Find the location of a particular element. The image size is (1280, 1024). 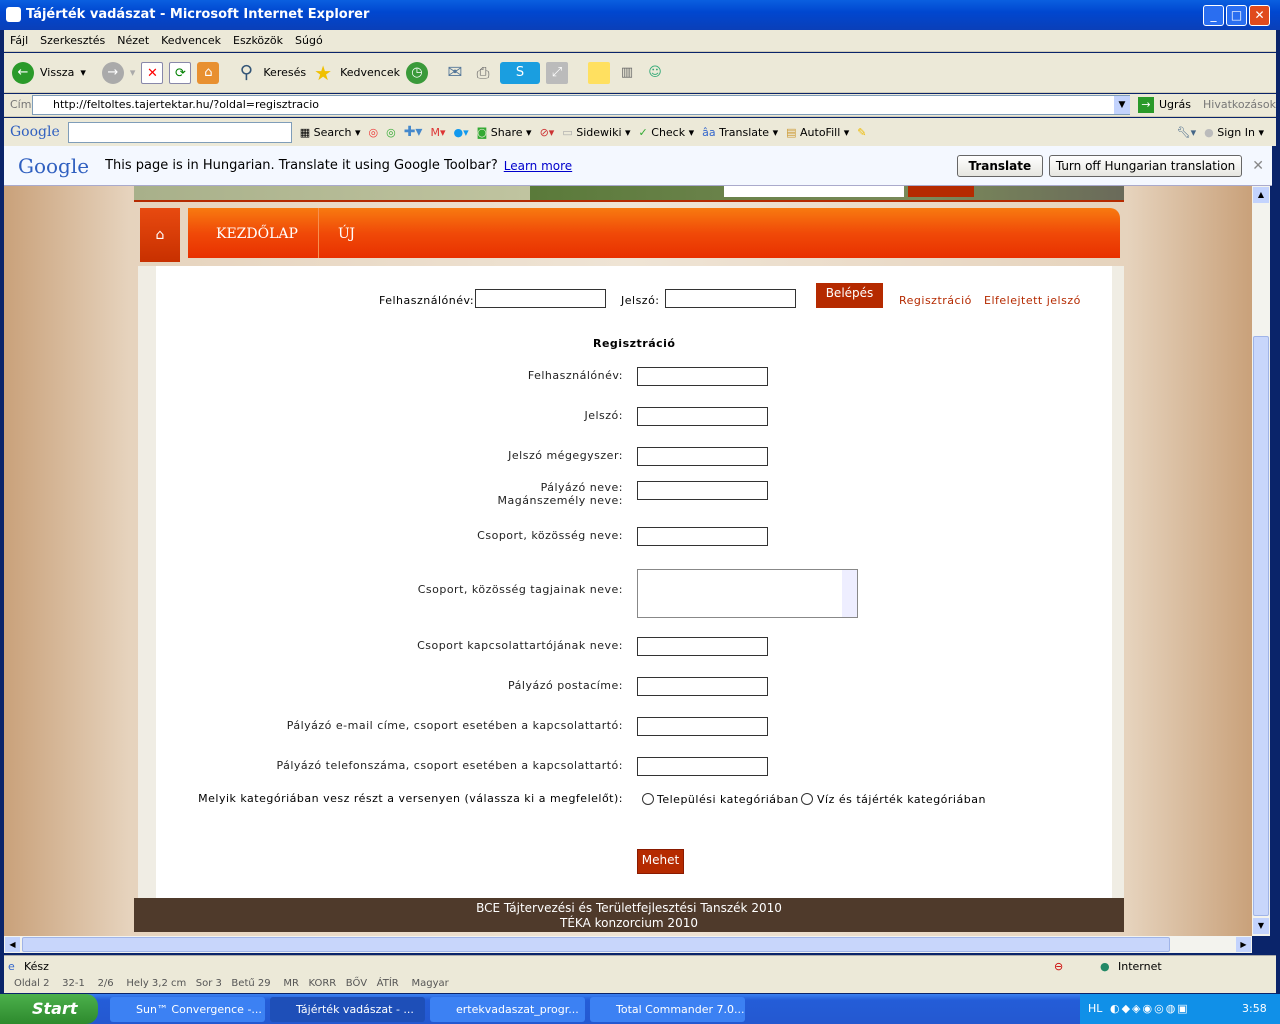

vertical-scrollbar: ▲ ▼ is located at coordinates (1261, 561).